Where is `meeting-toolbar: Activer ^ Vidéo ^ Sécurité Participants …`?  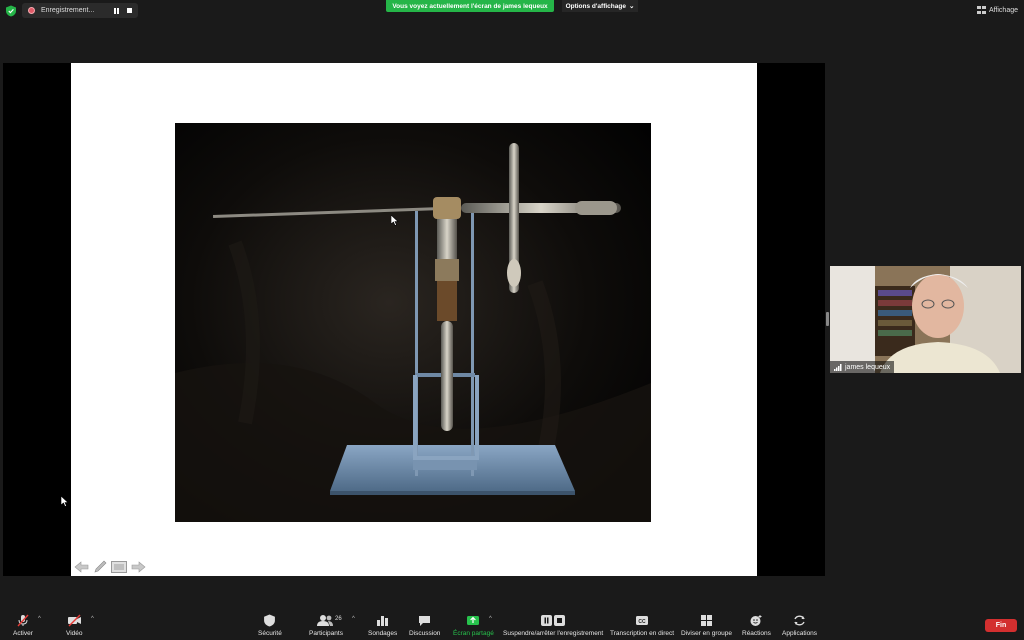 meeting-toolbar: Activer ^ Vidéo ^ Sécurité Participants … is located at coordinates (512, 620).